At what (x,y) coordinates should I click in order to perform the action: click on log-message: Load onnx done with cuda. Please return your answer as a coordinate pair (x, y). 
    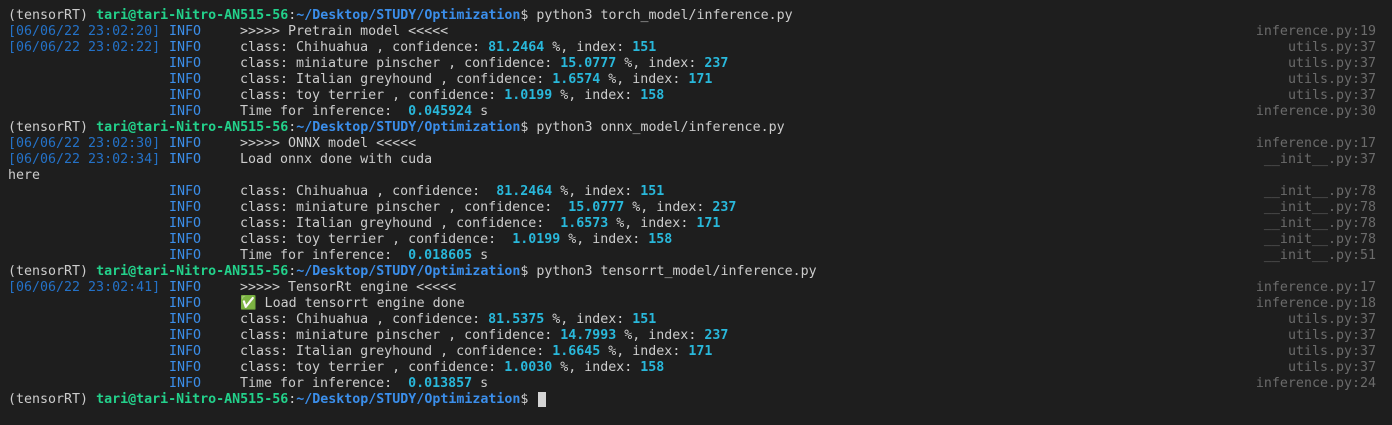
    Looking at the image, I should click on (336, 160).